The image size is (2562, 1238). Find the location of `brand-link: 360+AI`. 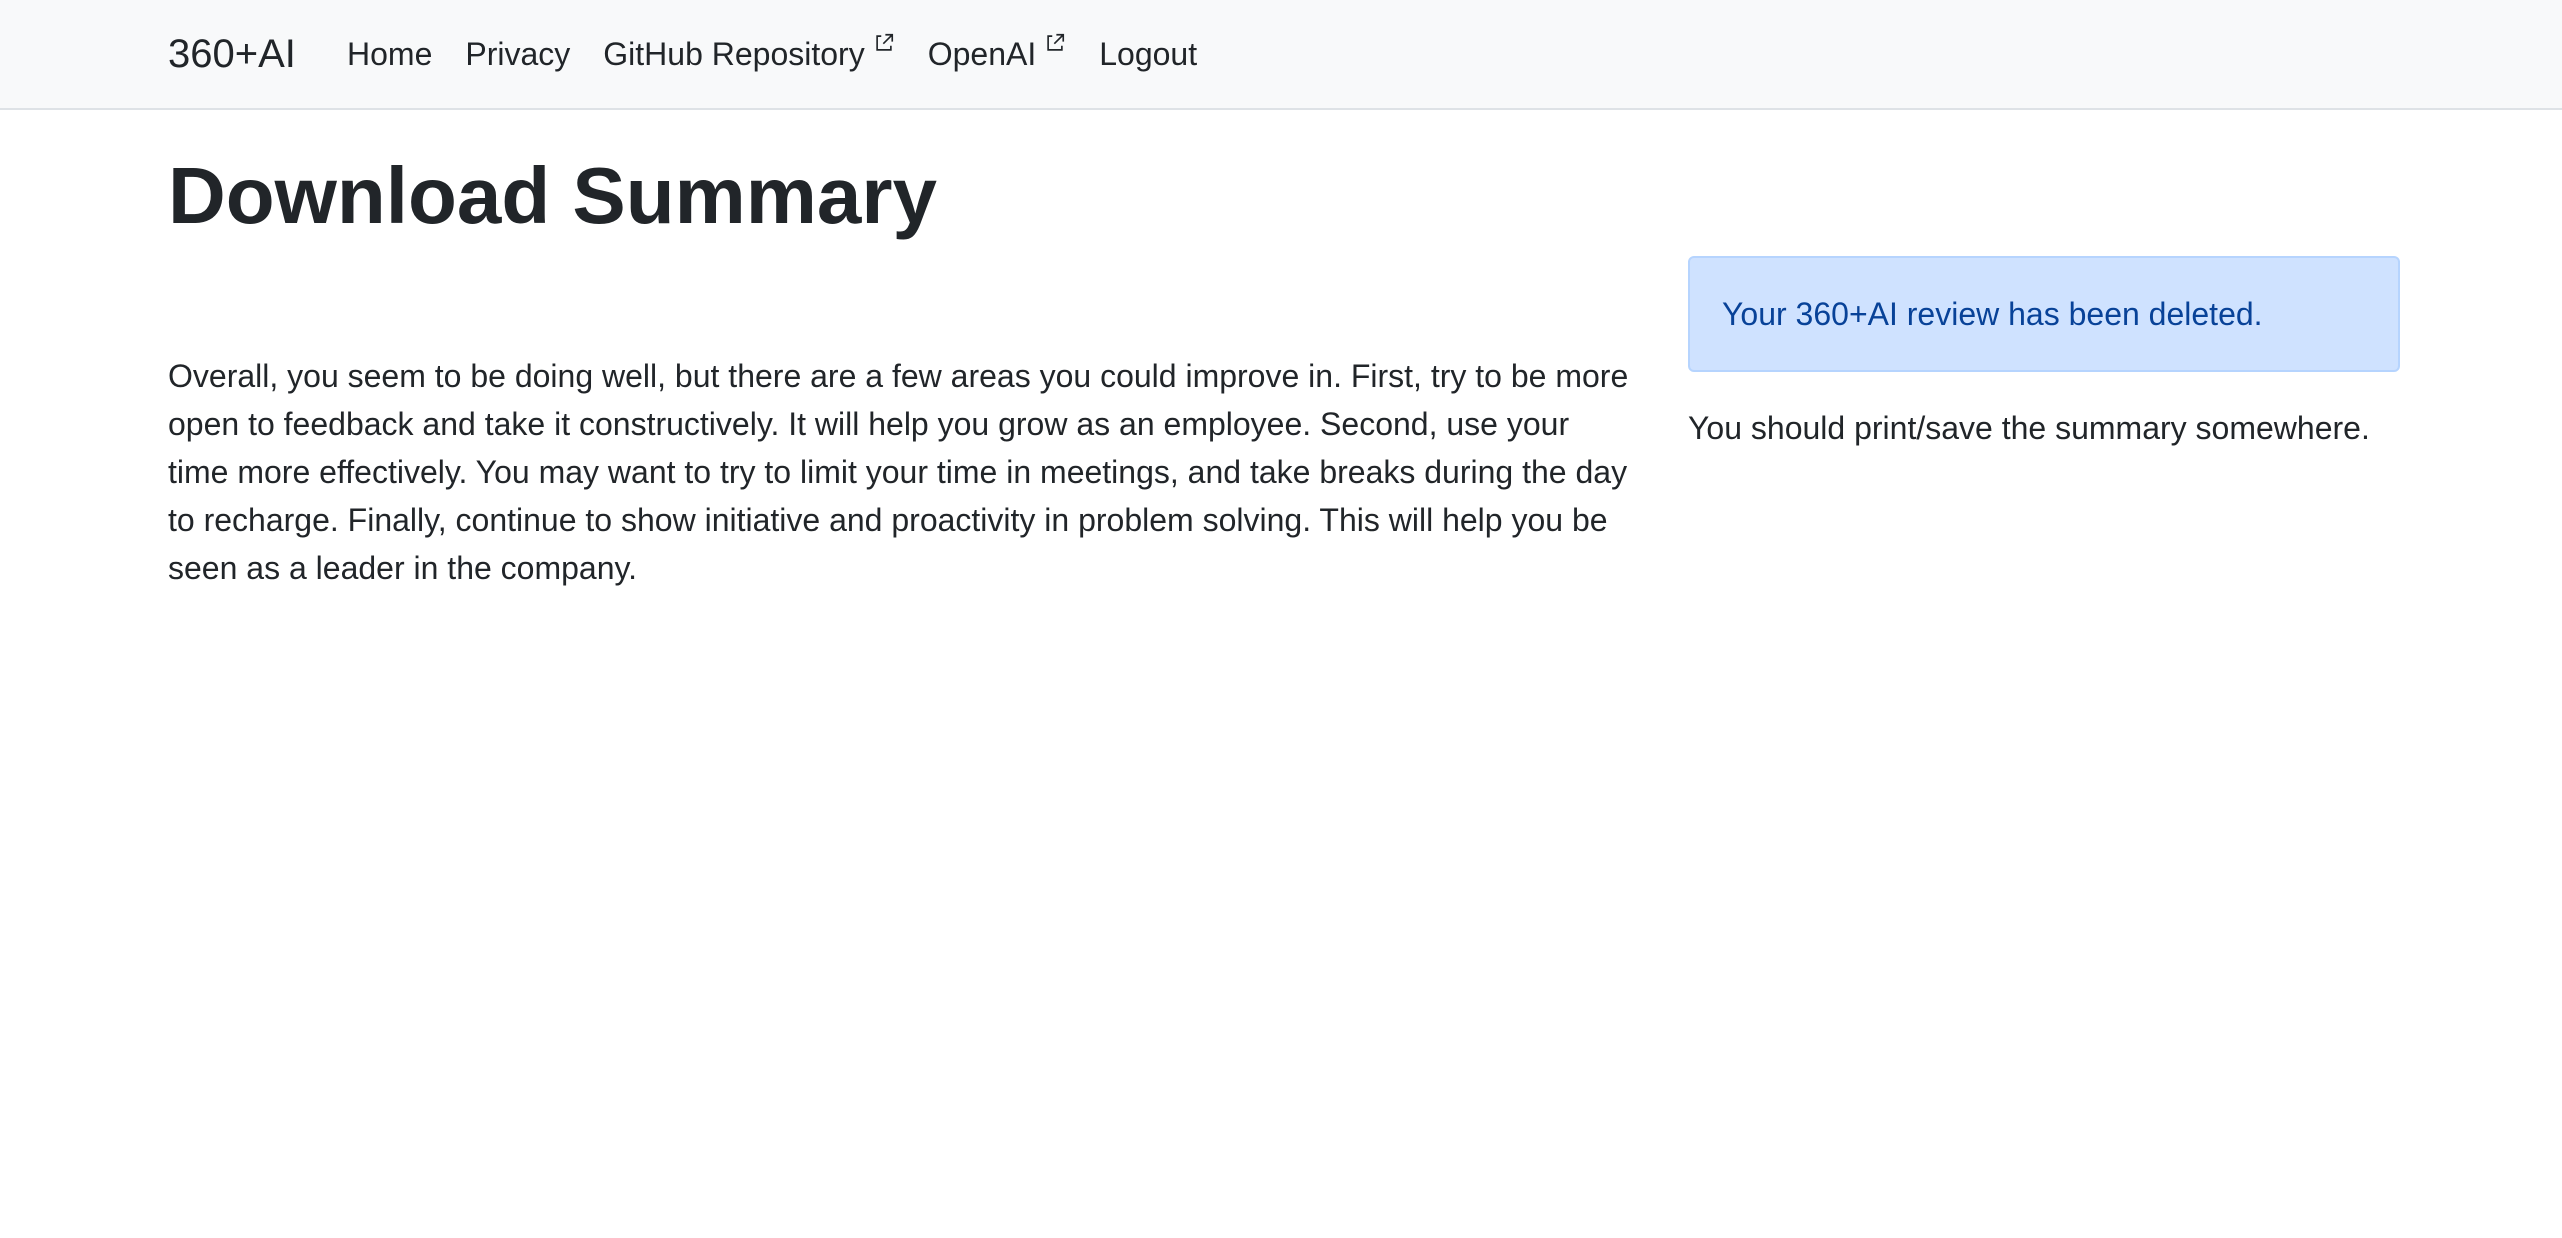

brand-link: 360+AI is located at coordinates (232, 54).